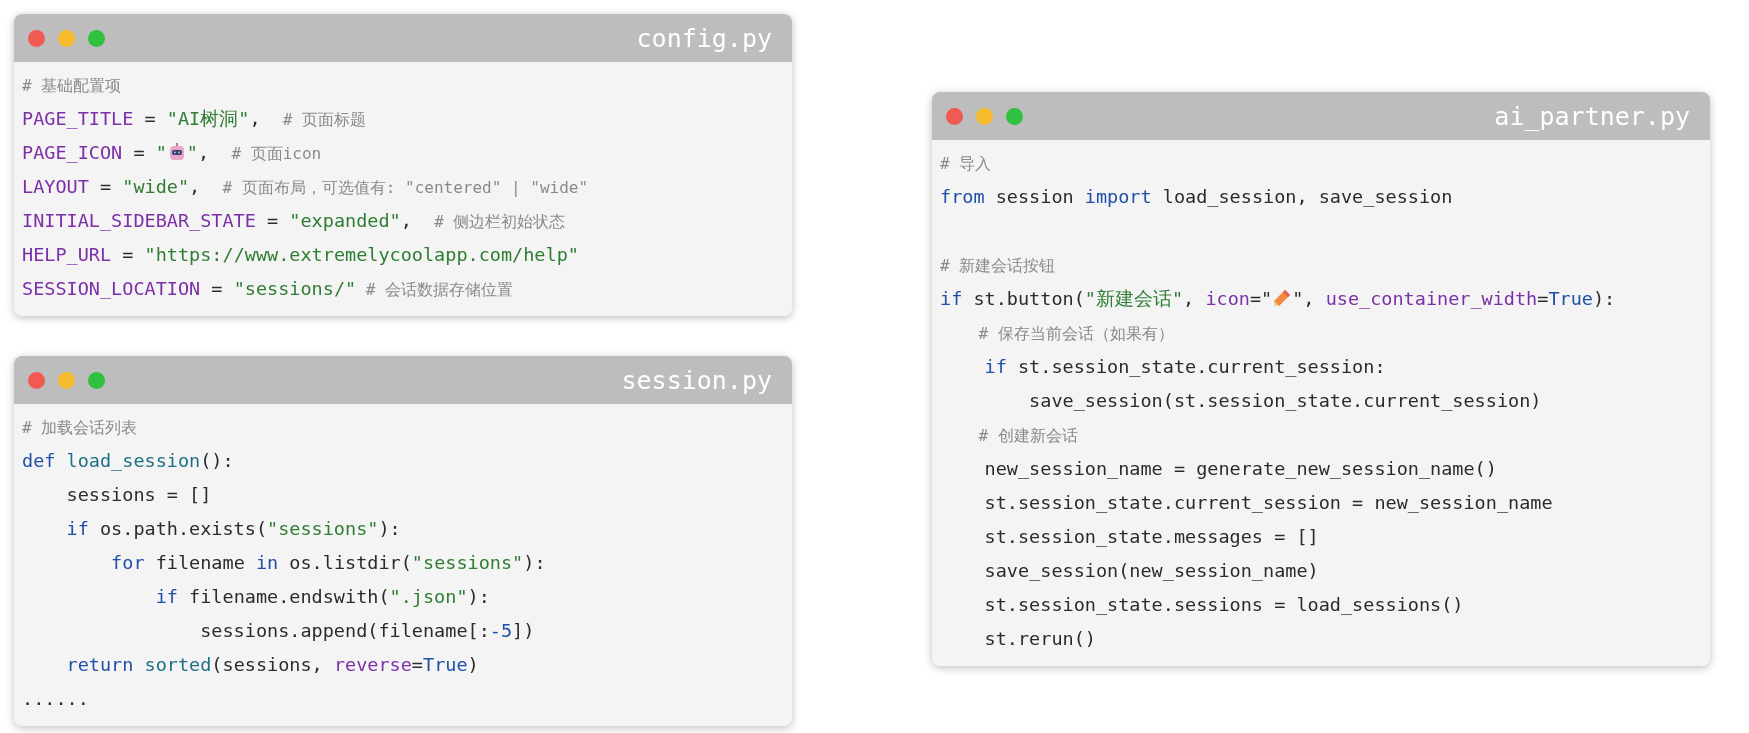 Image resolution: width=1749 pixels, height=733 pixels. Describe the element at coordinates (1592, 116) in the screenshot. I see `file-name: ai_partner.py` at that location.